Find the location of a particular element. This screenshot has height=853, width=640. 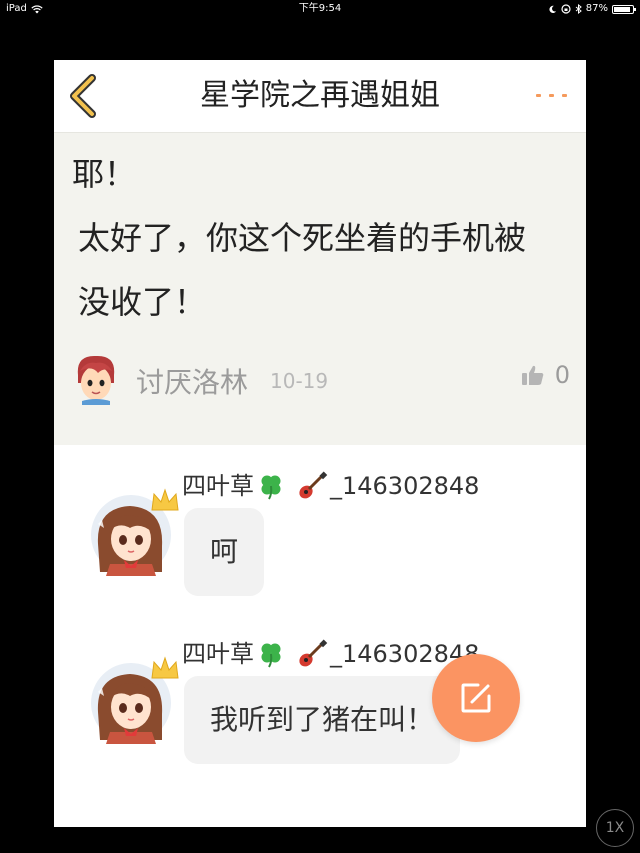

moon-icon is located at coordinates (552, 9).